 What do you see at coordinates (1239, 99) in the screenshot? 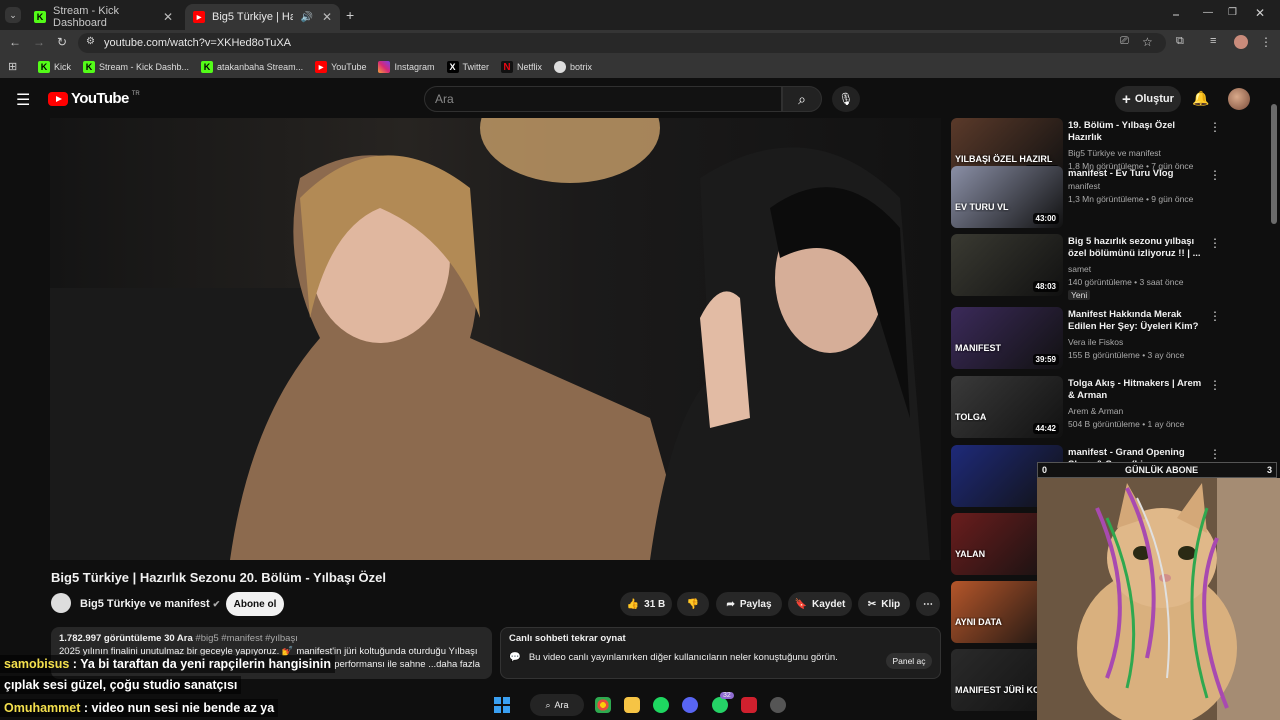
I see `account-avatar` at bounding box center [1239, 99].